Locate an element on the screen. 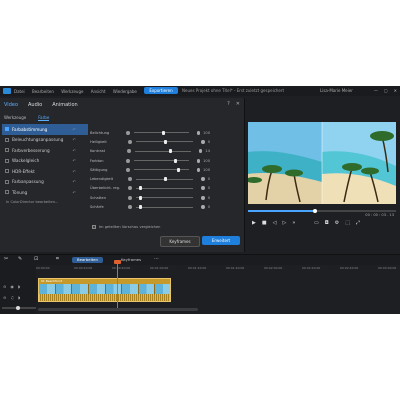 This screenshot has width=400, height=400. forward-icon: » is located at coordinates (293, 223).